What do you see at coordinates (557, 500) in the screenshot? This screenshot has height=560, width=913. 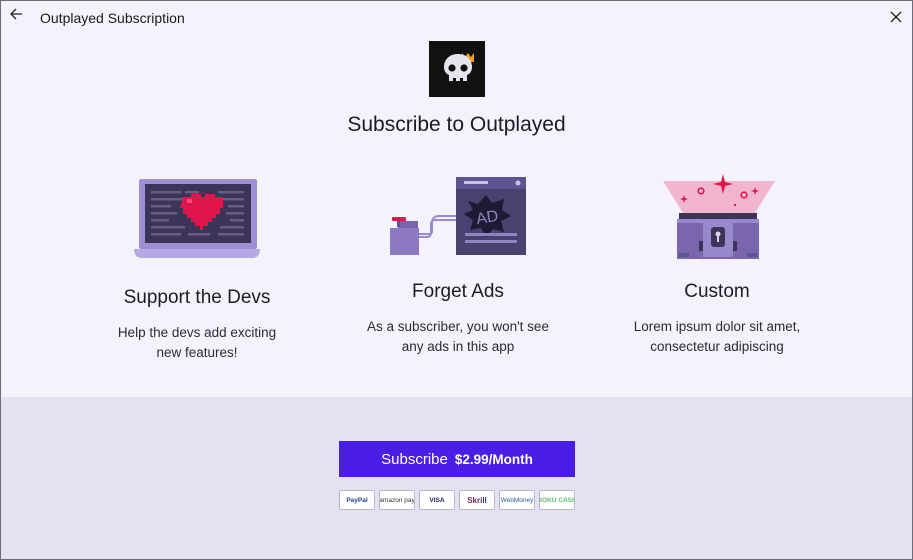 I see `boku-cash-logo-icon: BOKU CASH` at bounding box center [557, 500].